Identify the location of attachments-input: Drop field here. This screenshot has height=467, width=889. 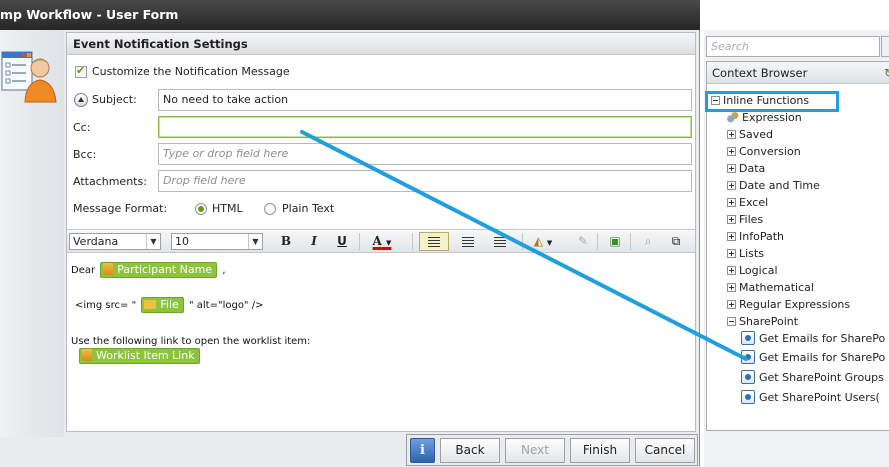
(425, 181).